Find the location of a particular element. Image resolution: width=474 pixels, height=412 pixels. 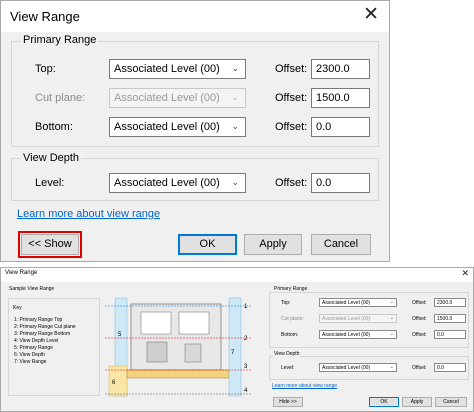

key-item: 6: View Depth is located at coordinates (30, 355).